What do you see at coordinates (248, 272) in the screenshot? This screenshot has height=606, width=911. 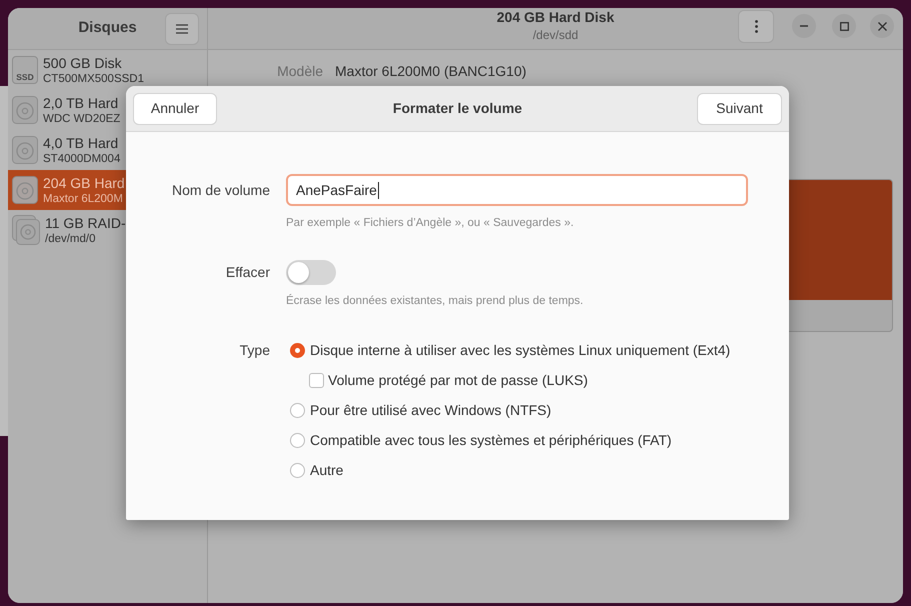 I see `erase-label: Effacer` at bounding box center [248, 272].